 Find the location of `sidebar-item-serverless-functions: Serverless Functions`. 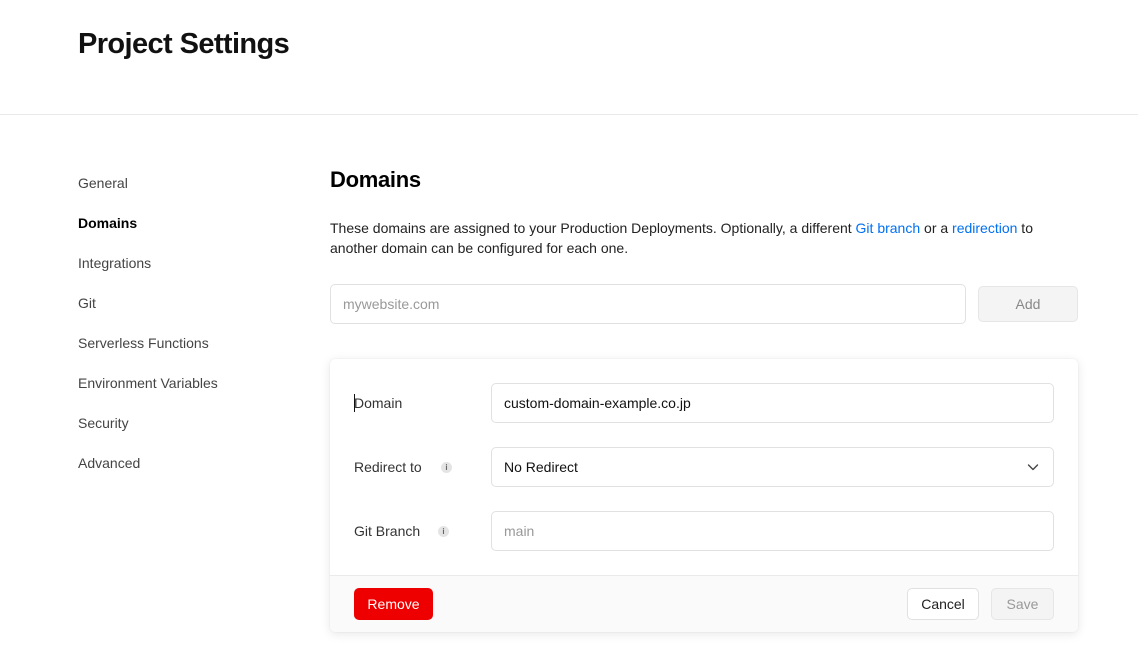

sidebar-item-serverless-functions: Serverless Functions is located at coordinates (188, 350).